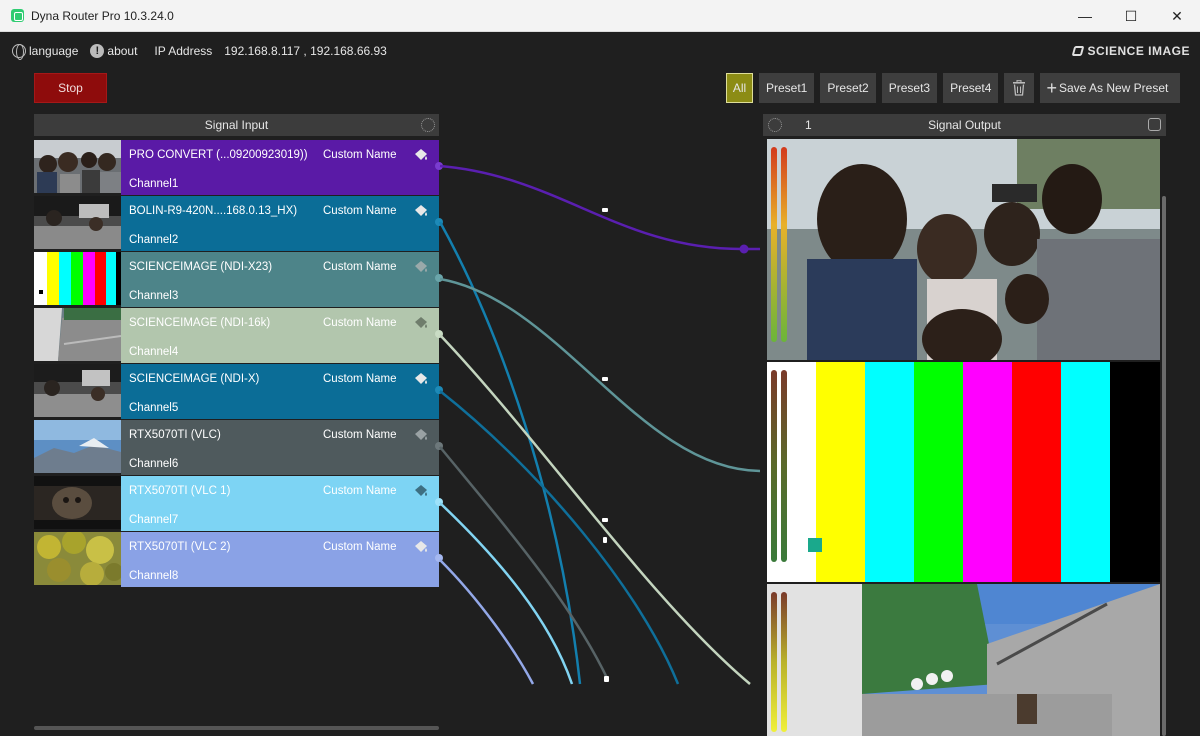 The height and width of the screenshot is (736, 1200). What do you see at coordinates (605, 210) in the screenshot?
I see `wire-1-handle` at bounding box center [605, 210].